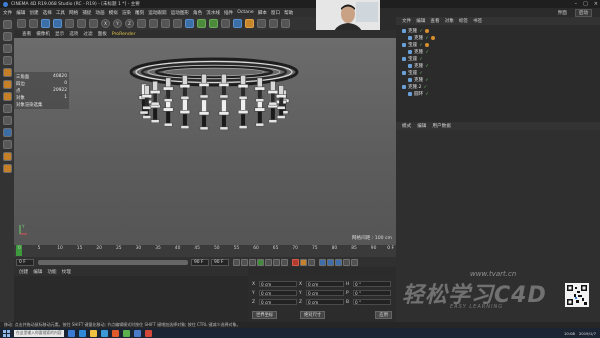  I want to click on texture-mode-icon, so click(7, 48).